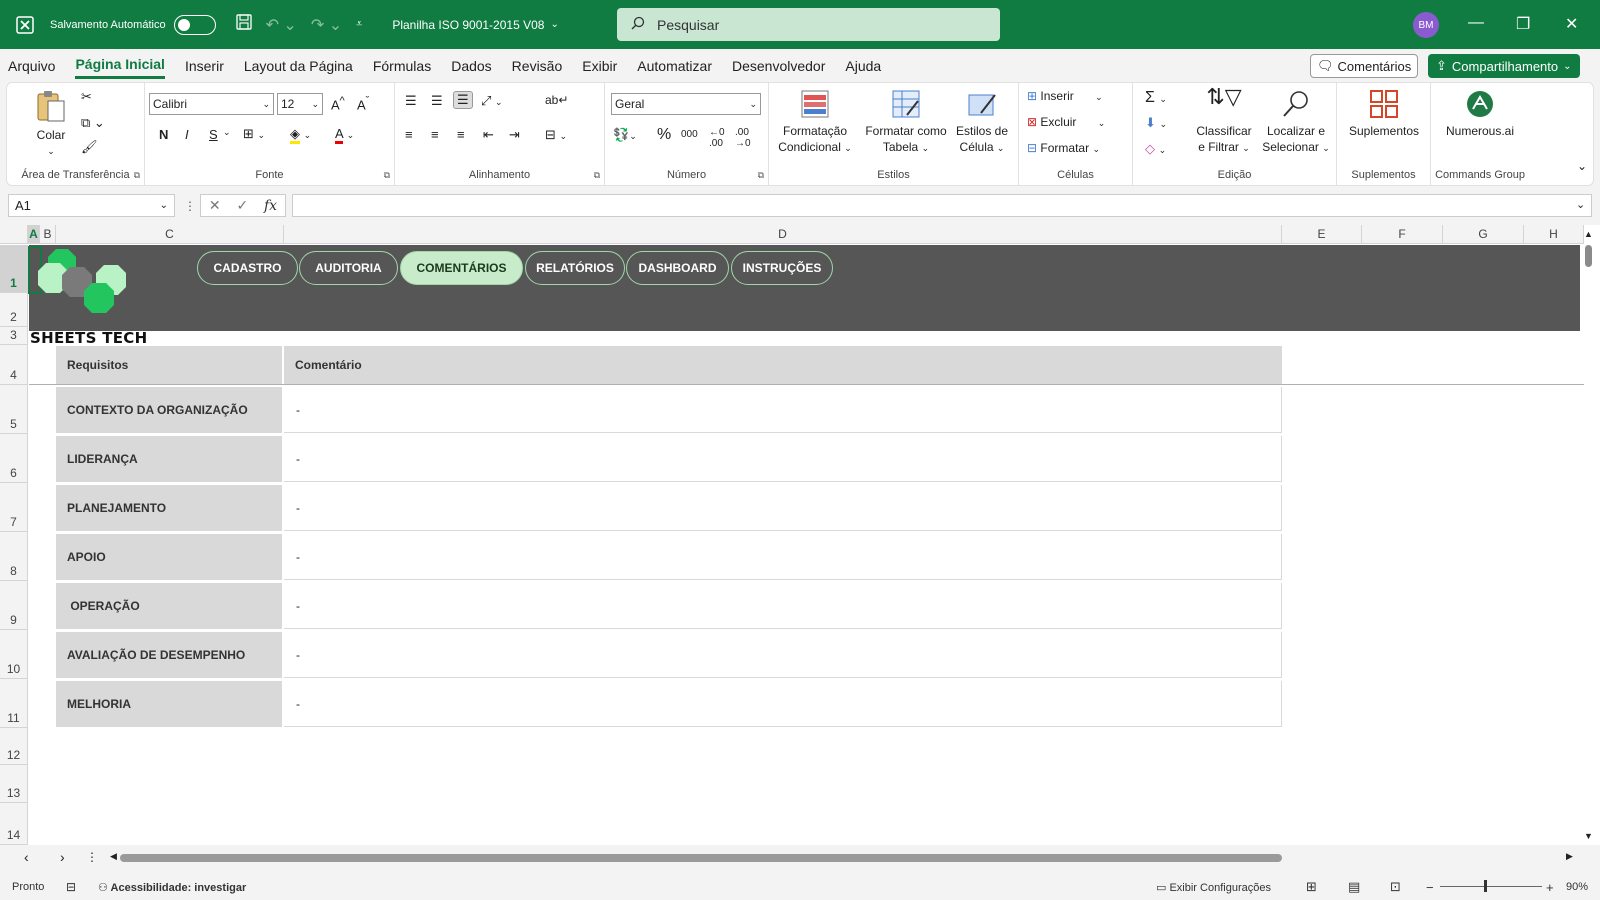  Describe the element at coordinates (743, 138) in the screenshot. I see `decrease-decimal-icon: .00 →0` at that location.